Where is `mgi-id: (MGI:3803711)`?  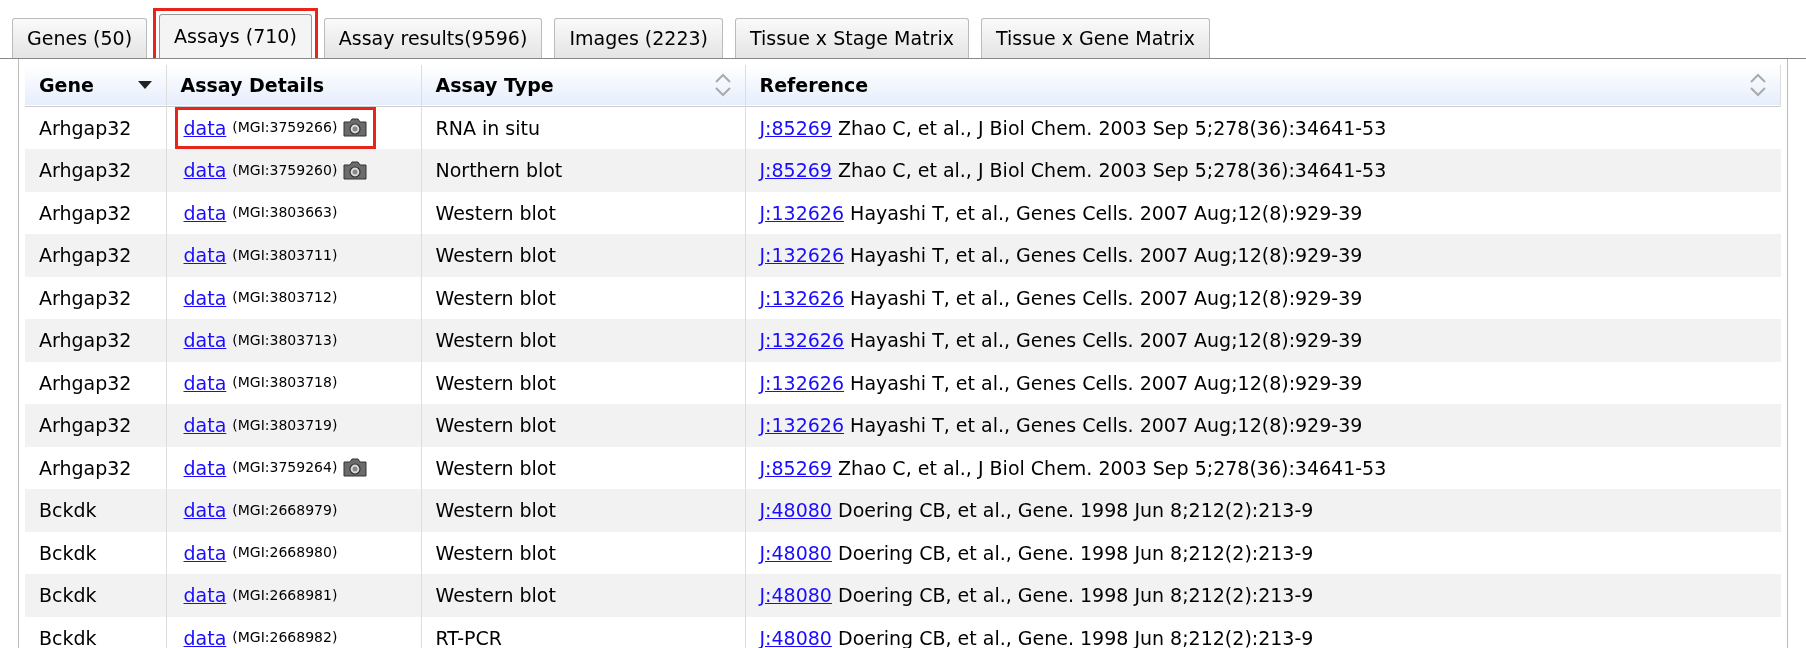 mgi-id: (MGI:3803711) is located at coordinates (285, 255).